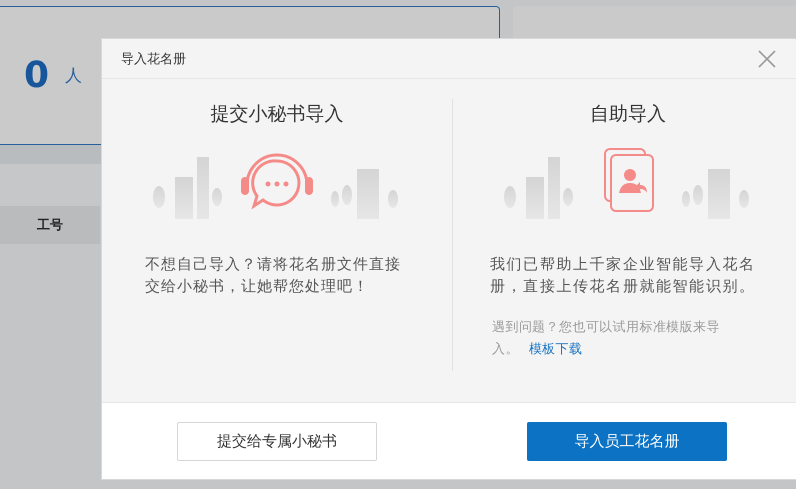 Image resolution: width=796 pixels, height=489 pixels. I want to click on option-description: 我们已帮助上千家企业智能导入花名册，直接上传花名册就能智能识别。, so click(623, 275).